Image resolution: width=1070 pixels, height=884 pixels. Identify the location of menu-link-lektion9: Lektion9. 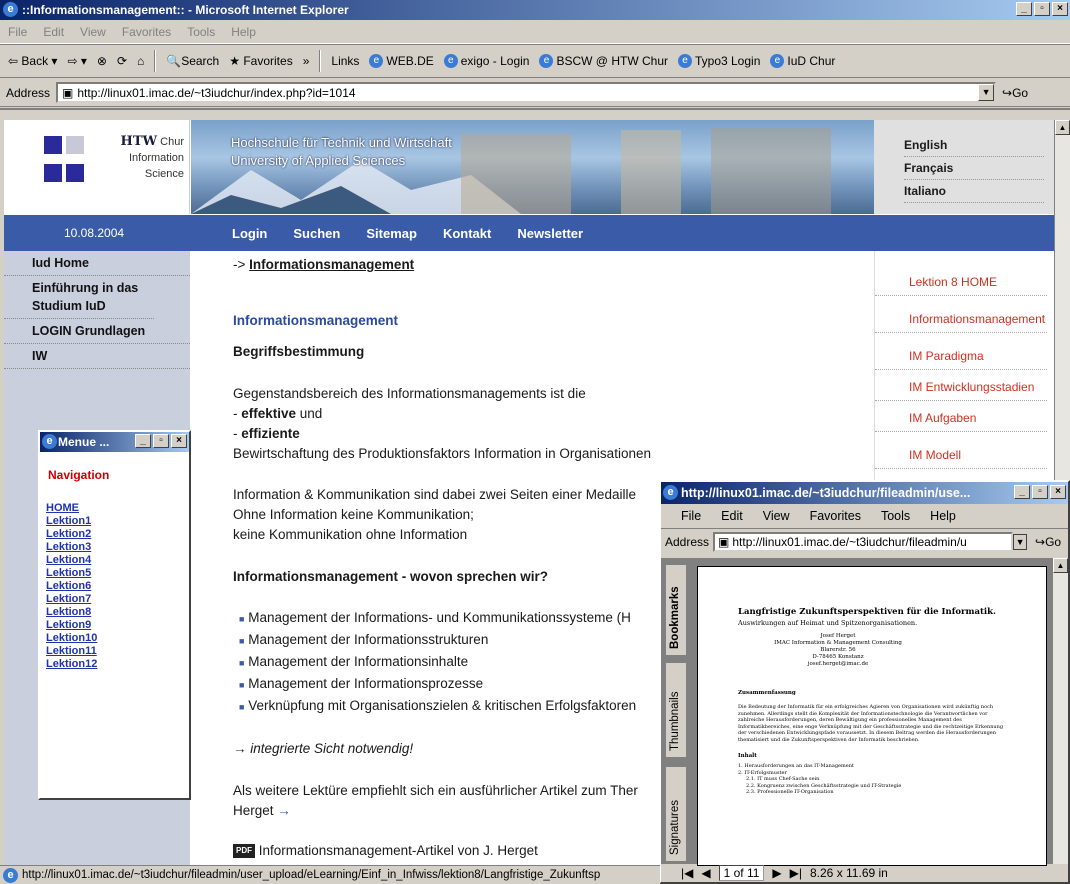
(117, 625).